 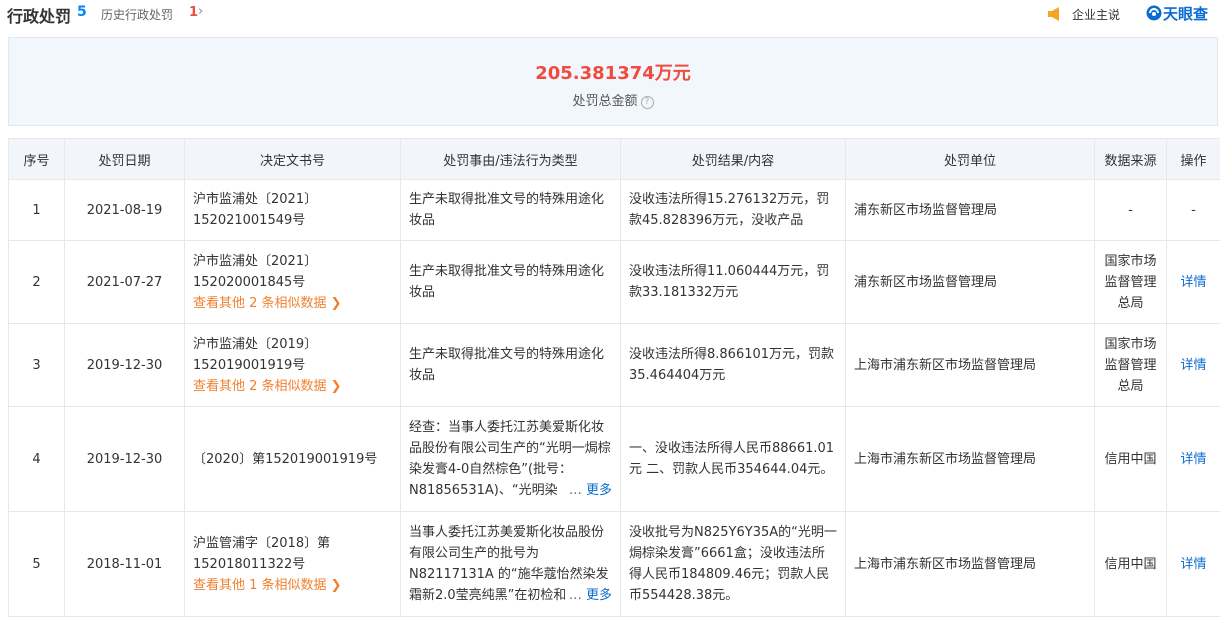 What do you see at coordinates (82, 12) in the screenshot?
I see `section-count: 5` at bounding box center [82, 12].